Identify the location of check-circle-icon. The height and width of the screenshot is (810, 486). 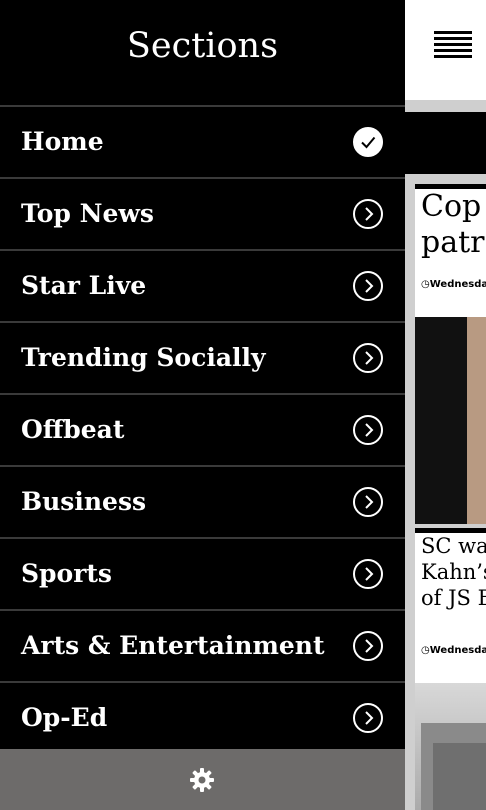
(368, 142).